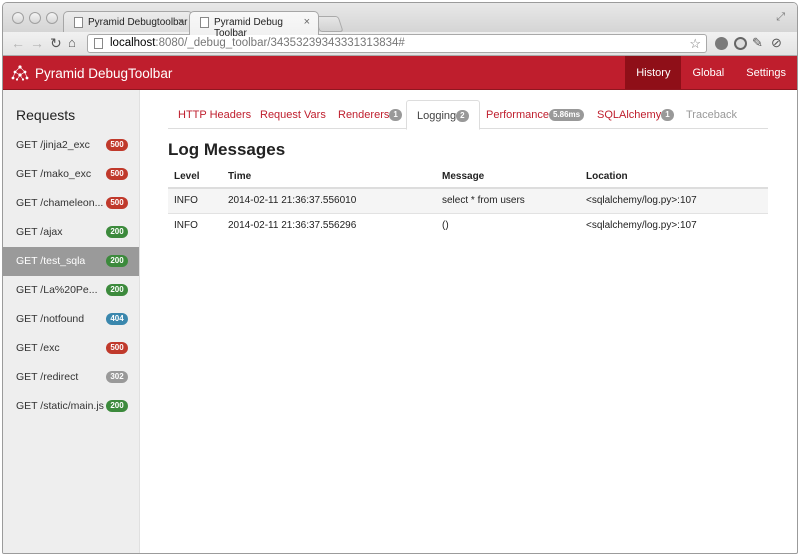 Image resolution: width=800 pixels, height=556 pixels. Describe the element at coordinates (508, 177) in the screenshot. I see `column-header: Message` at that location.